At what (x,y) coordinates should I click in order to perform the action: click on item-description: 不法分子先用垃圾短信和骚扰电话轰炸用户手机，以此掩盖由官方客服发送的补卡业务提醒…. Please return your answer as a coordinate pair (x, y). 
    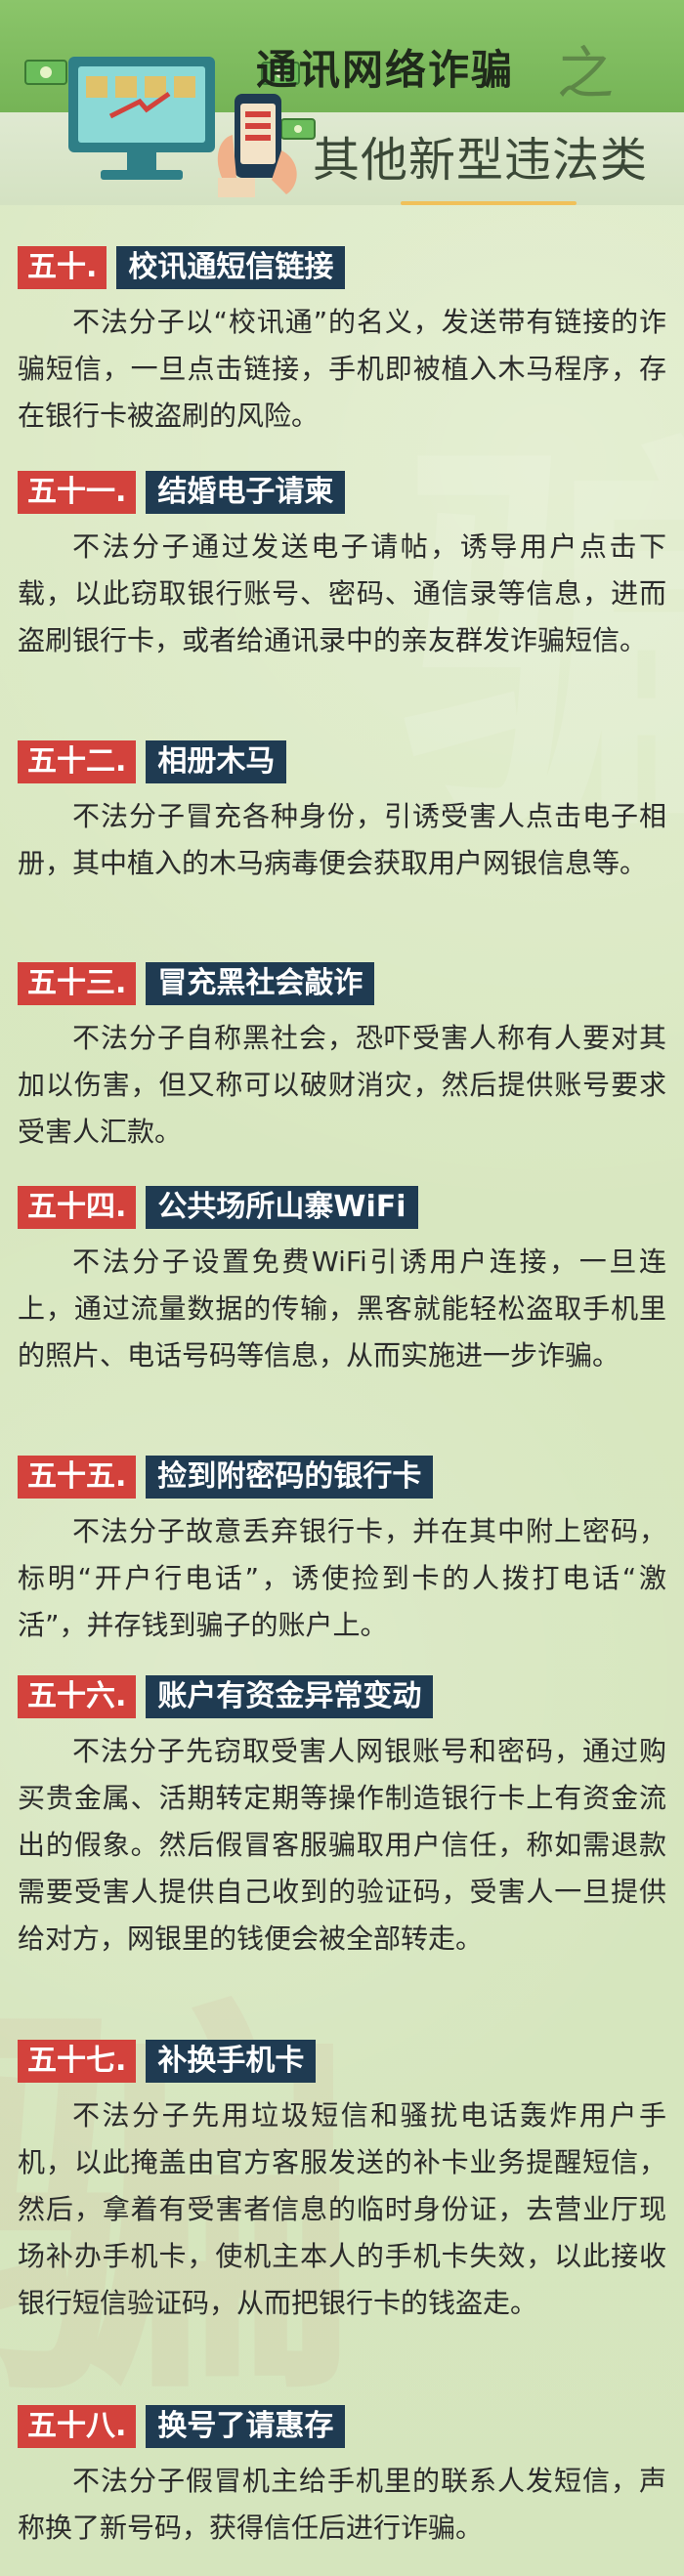
    Looking at the image, I should click on (342, 2209).